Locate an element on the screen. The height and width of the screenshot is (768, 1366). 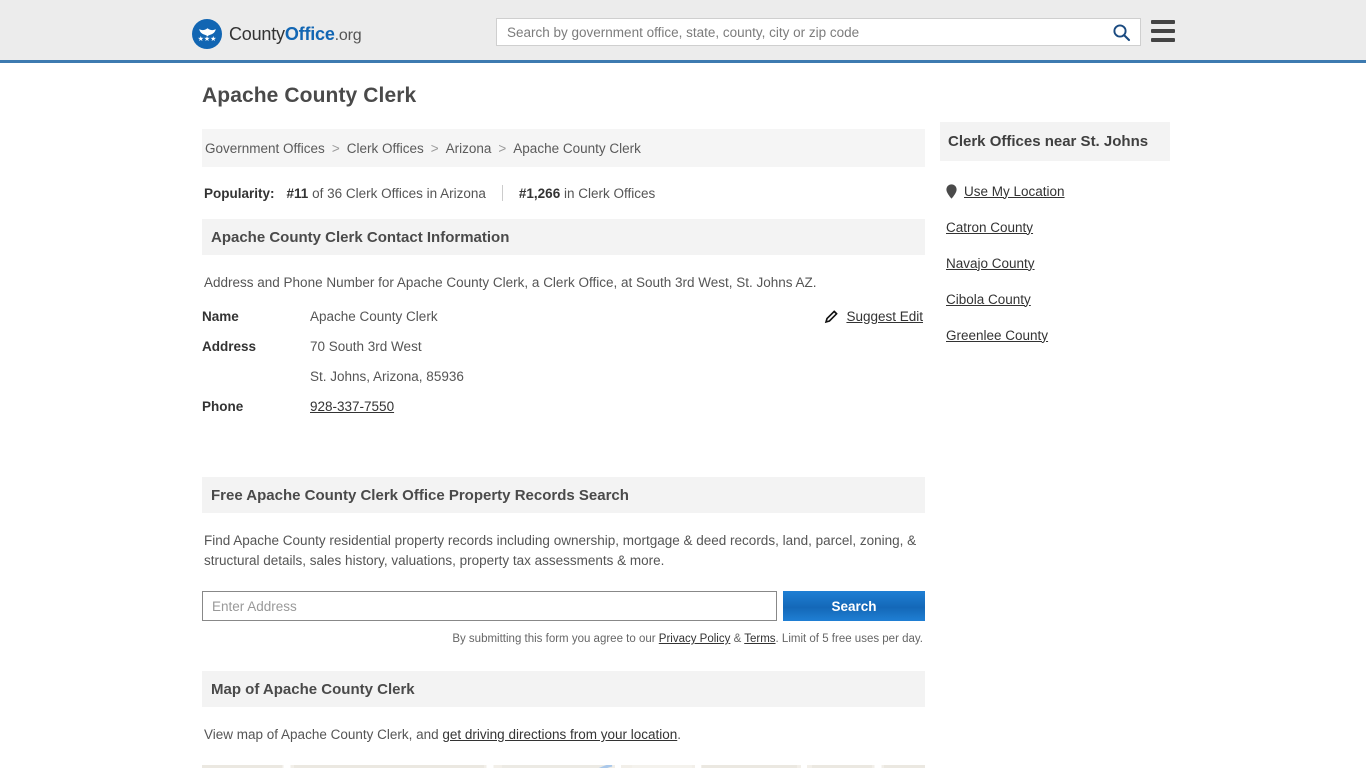
popularity-state-rank: #11 is located at coordinates (297, 193).